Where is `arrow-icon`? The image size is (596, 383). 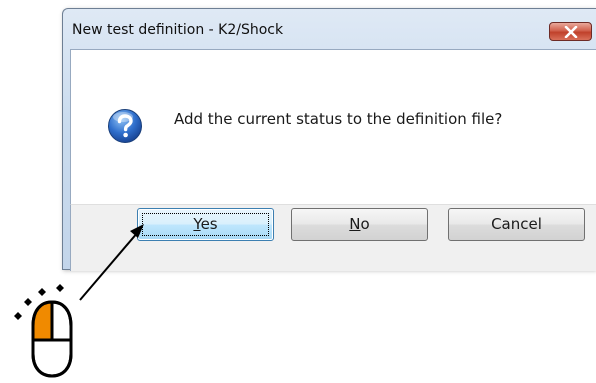 arrow-icon is located at coordinates (111, 262).